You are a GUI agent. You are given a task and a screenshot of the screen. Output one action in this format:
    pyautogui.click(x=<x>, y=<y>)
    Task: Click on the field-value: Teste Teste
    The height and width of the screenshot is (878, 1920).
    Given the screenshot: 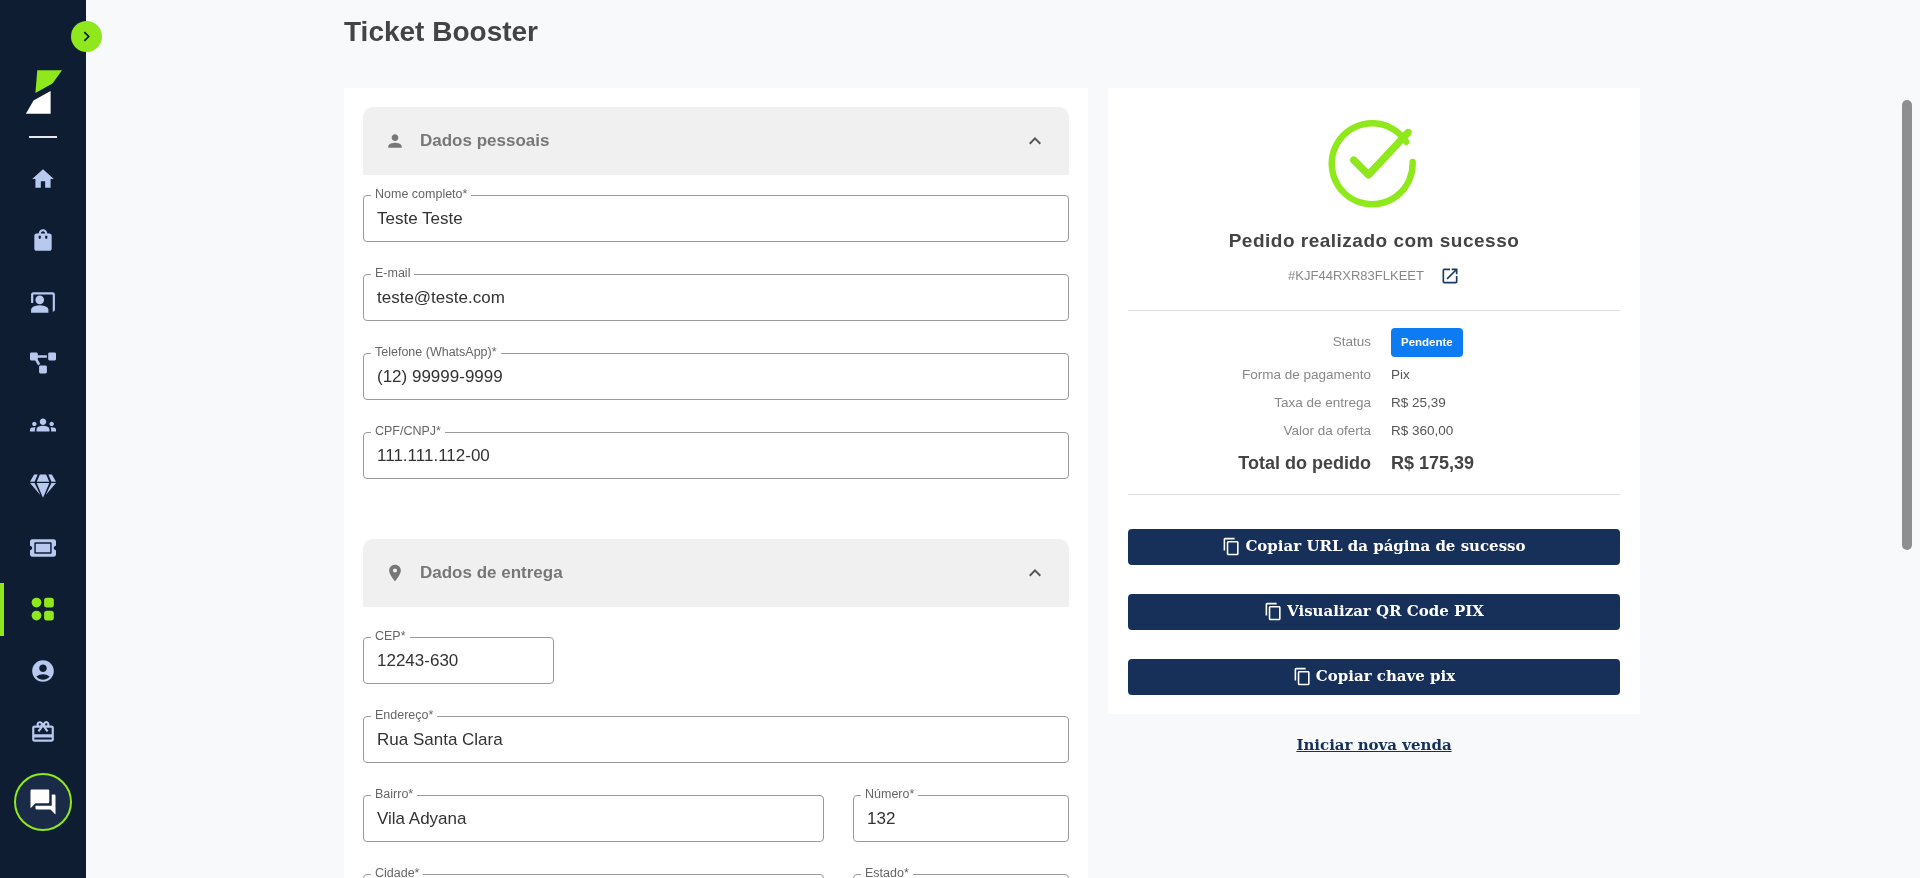 What is the action you would take?
    pyautogui.click(x=420, y=218)
    